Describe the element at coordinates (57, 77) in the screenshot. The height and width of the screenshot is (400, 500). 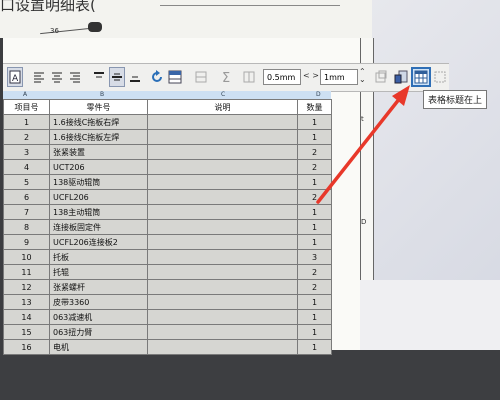
I see `align-center-button` at that location.